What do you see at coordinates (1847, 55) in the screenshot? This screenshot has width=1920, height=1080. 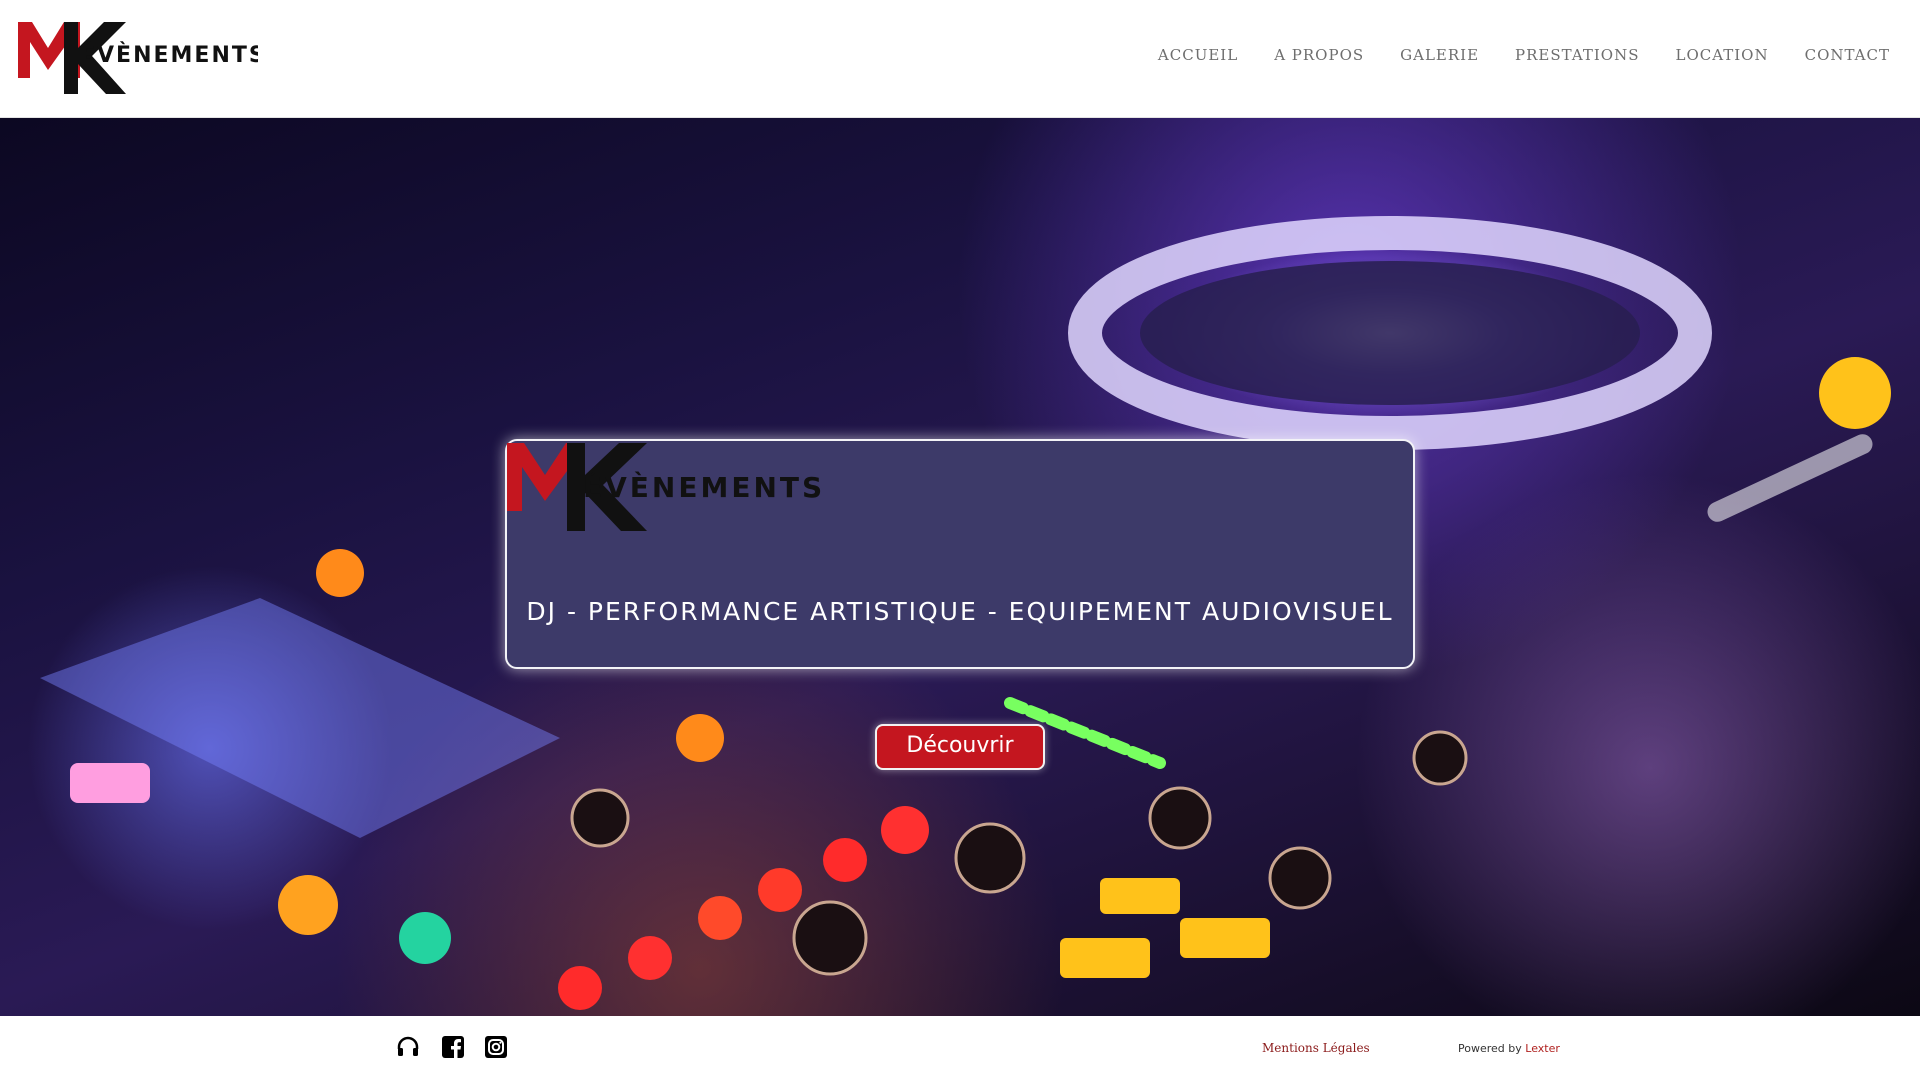 I see `nav-contact: CONTACT` at bounding box center [1847, 55].